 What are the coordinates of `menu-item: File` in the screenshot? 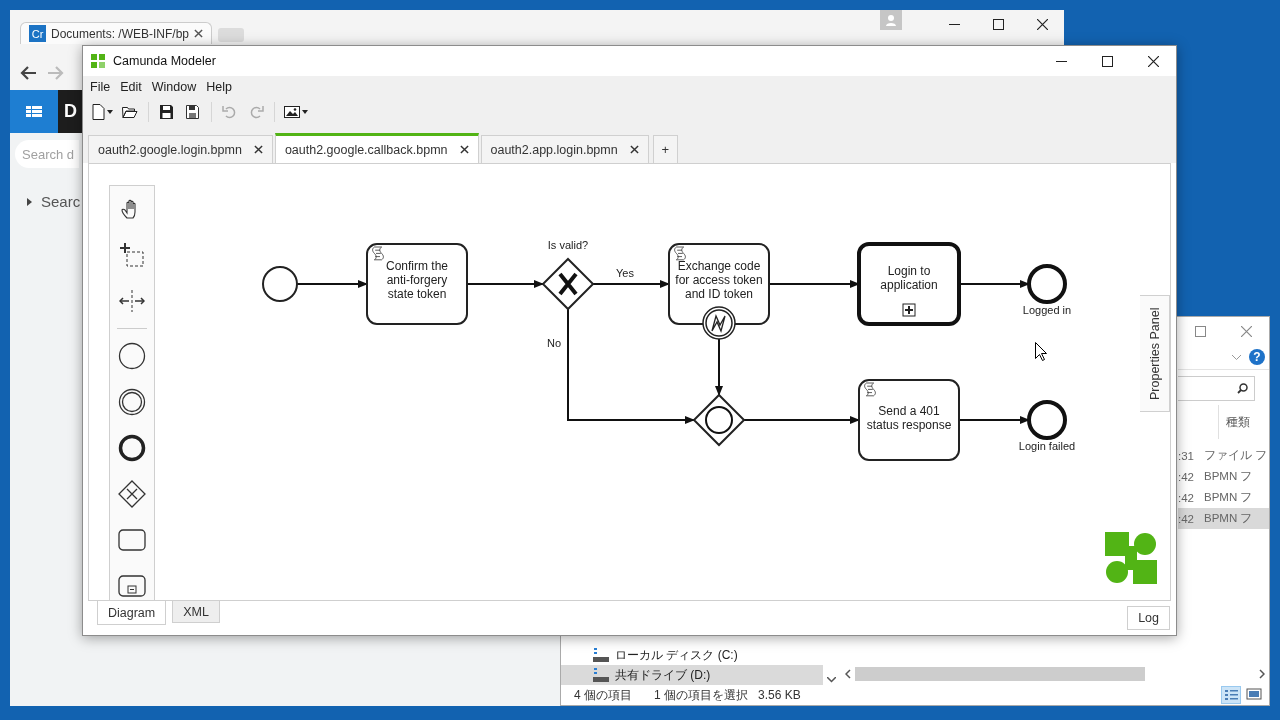 It's located at (100, 87).